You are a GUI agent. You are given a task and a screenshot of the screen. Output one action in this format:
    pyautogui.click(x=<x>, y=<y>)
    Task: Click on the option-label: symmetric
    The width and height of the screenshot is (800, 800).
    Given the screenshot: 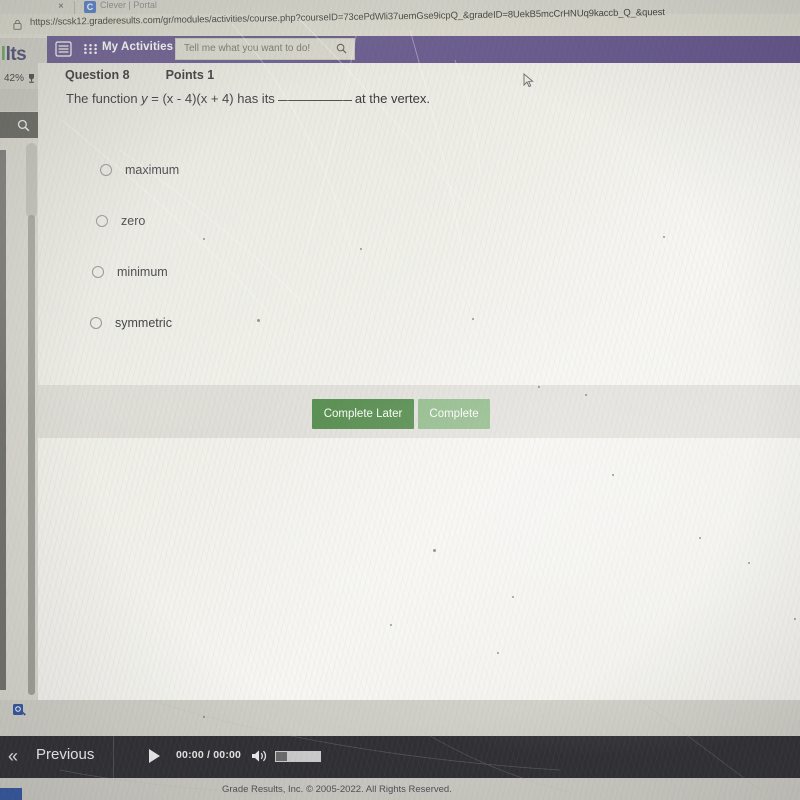 What is the action you would take?
    pyautogui.click(x=143, y=323)
    